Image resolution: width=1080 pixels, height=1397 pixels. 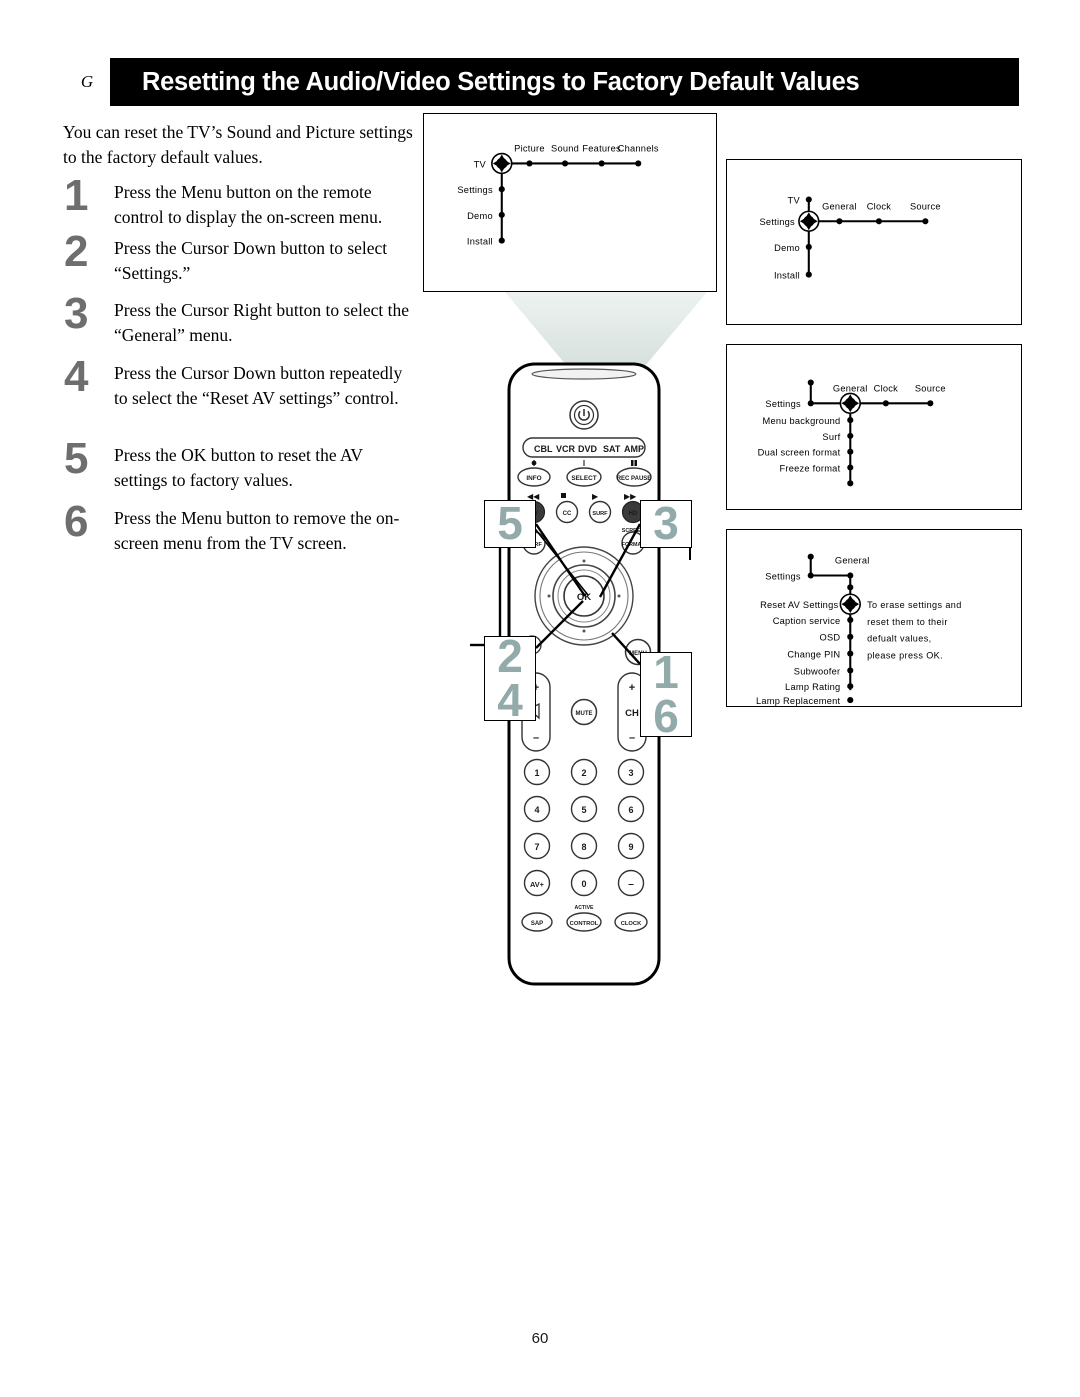 What do you see at coordinates (925, 206) in the screenshot?
I see `menu2-h-label-2: Source` at bounding box center [925, 206].